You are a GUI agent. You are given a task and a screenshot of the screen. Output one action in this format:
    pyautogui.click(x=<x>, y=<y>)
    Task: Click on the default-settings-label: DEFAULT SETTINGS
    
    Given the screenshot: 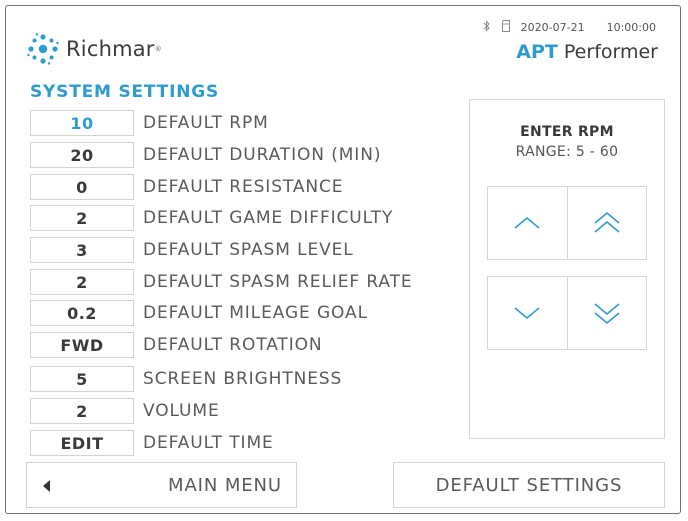 What is the action you would take?
    pyautogui.click(x=529, y=485)
    